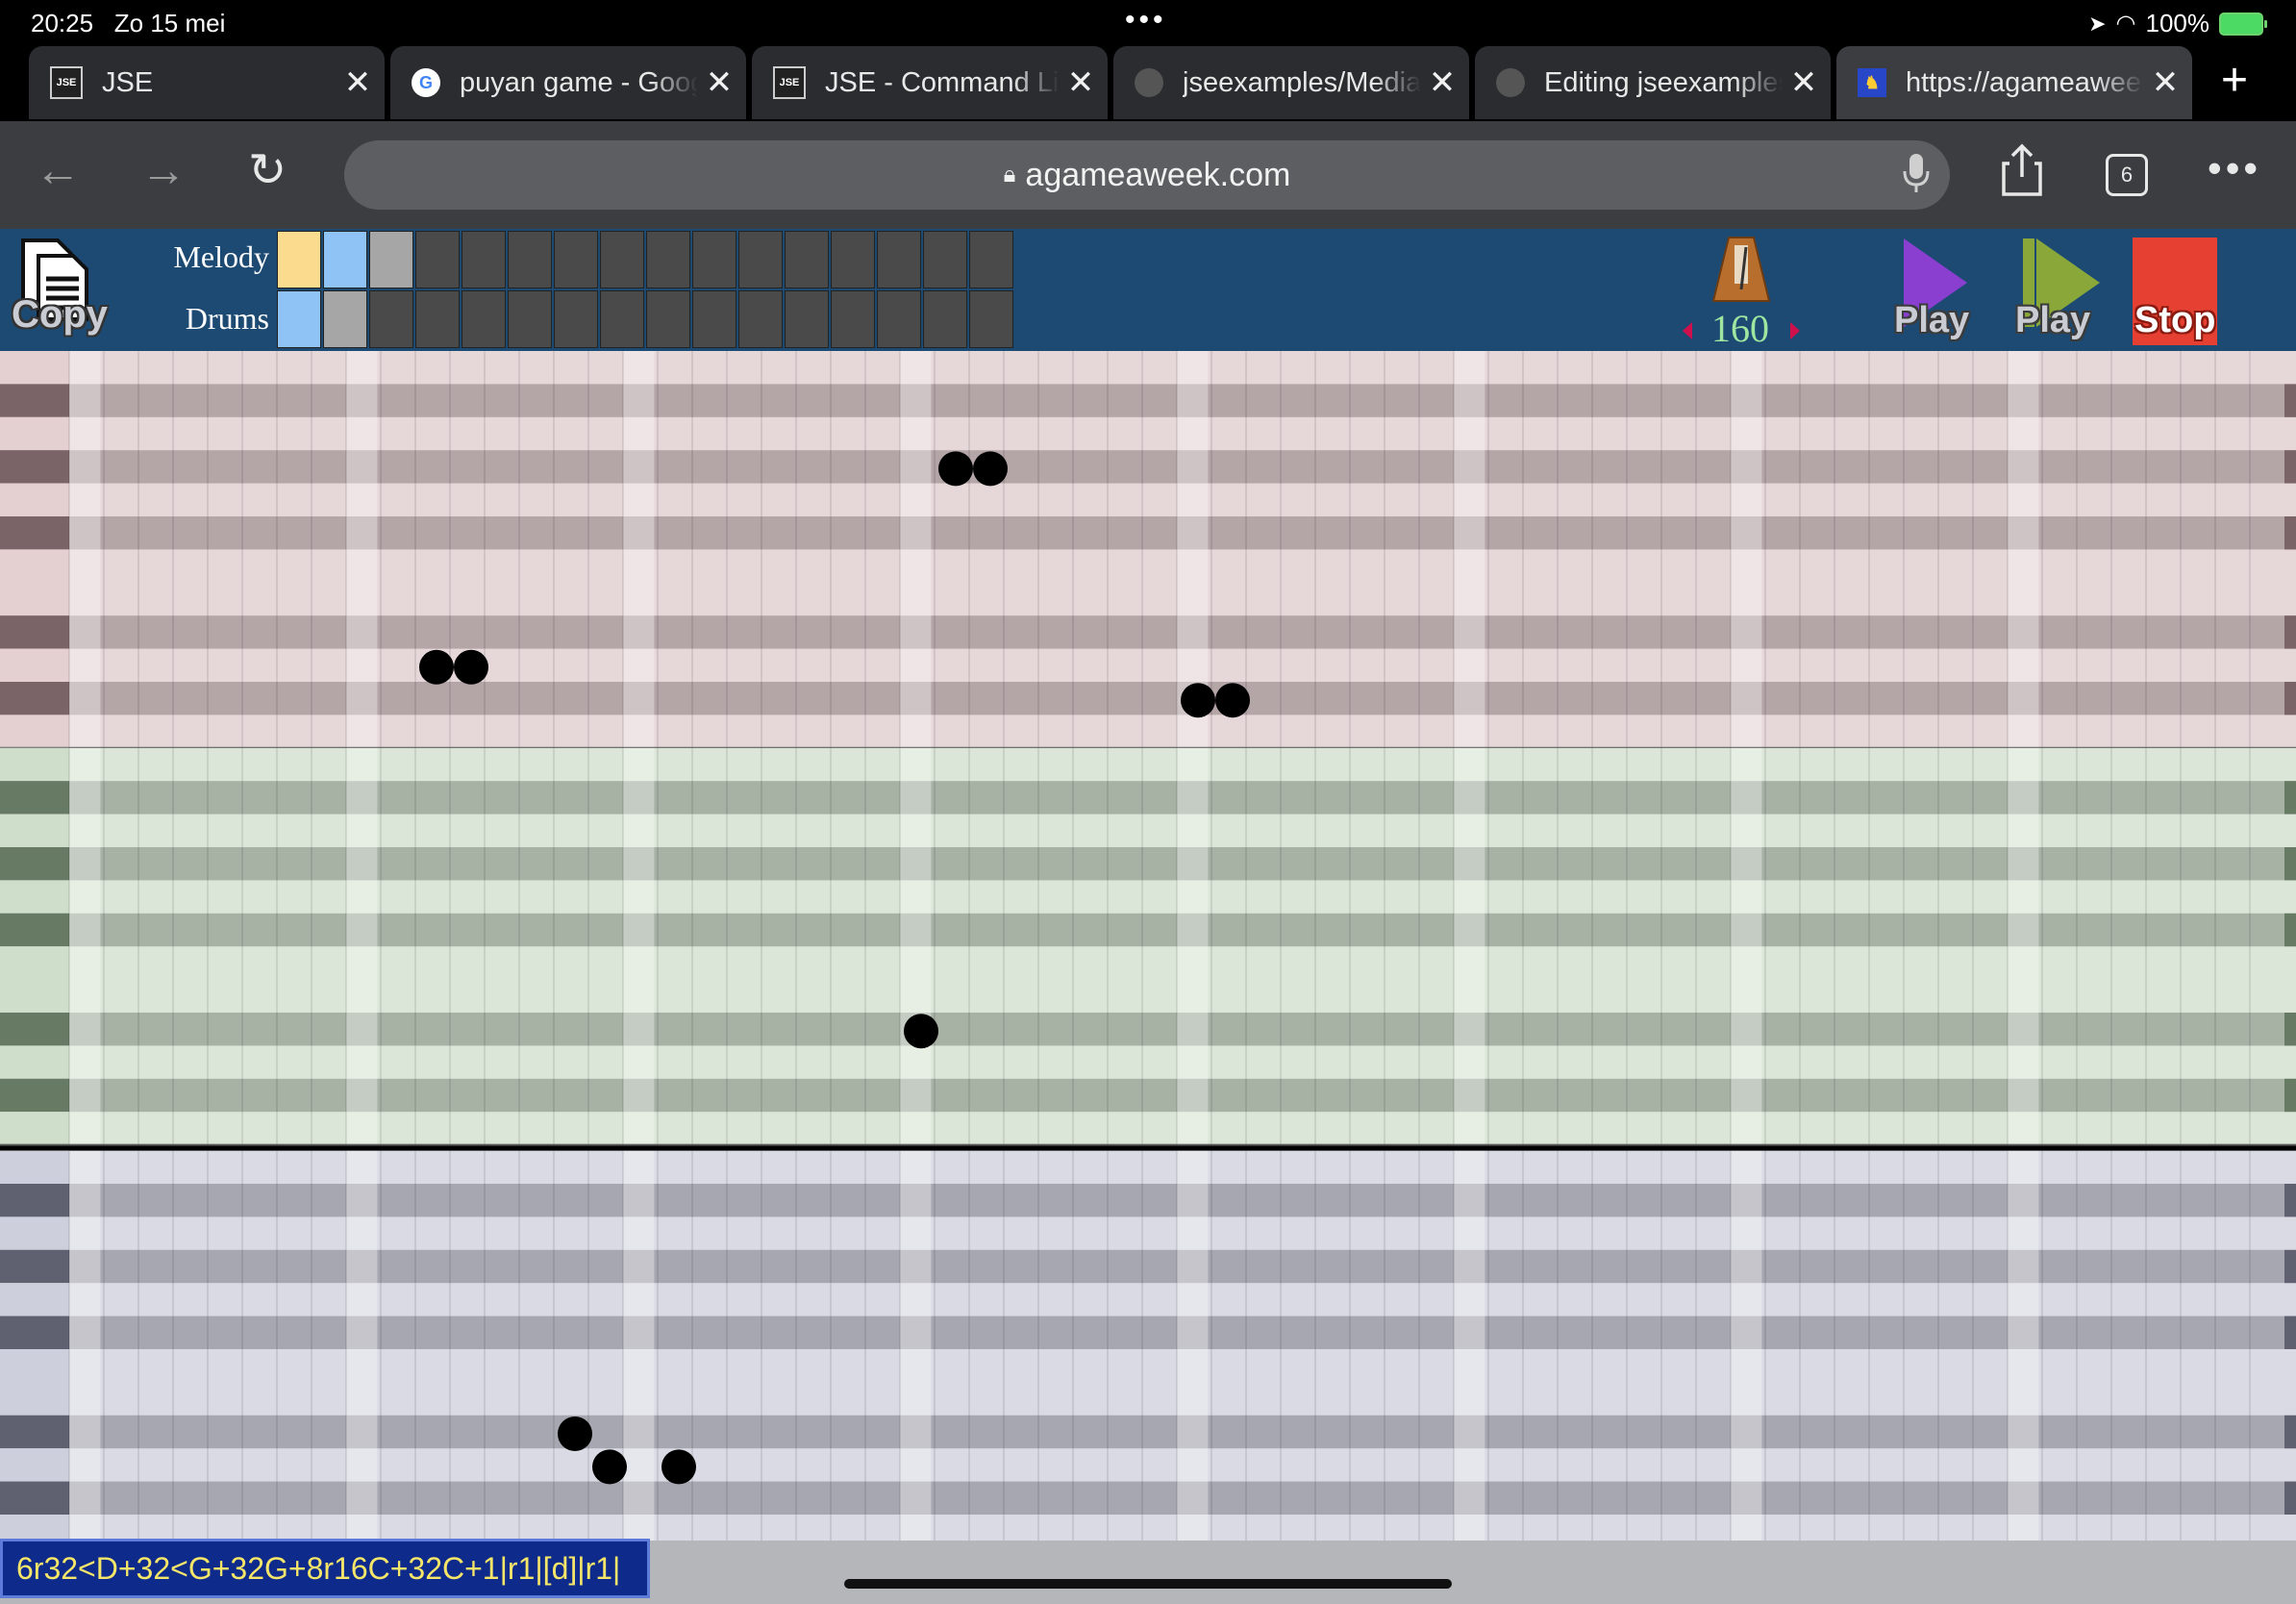 Image resolution: width=2296 pixels, height=1604 pixels. What do you see at coordinates (60, 315) in the screenshot?
I see `copy-button: Copy` at bounding box center [60, 315].